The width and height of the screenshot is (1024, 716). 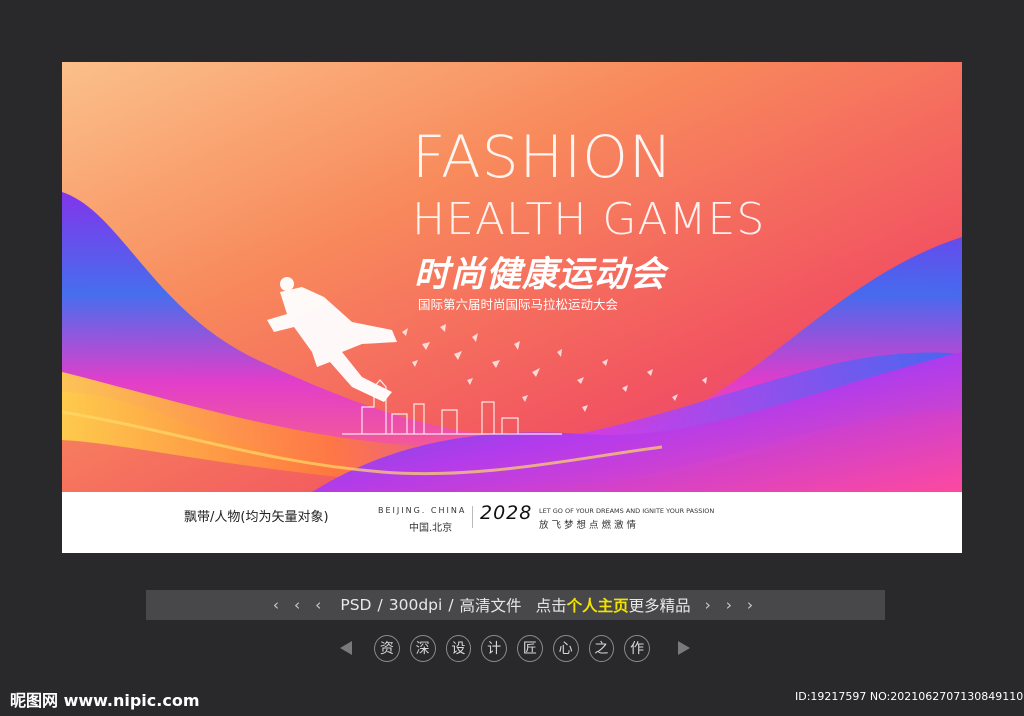 What do you see at coordinates (422, 648) in the screenshot?
I see `tagline-char: 深` at bounding box center [422, 648].